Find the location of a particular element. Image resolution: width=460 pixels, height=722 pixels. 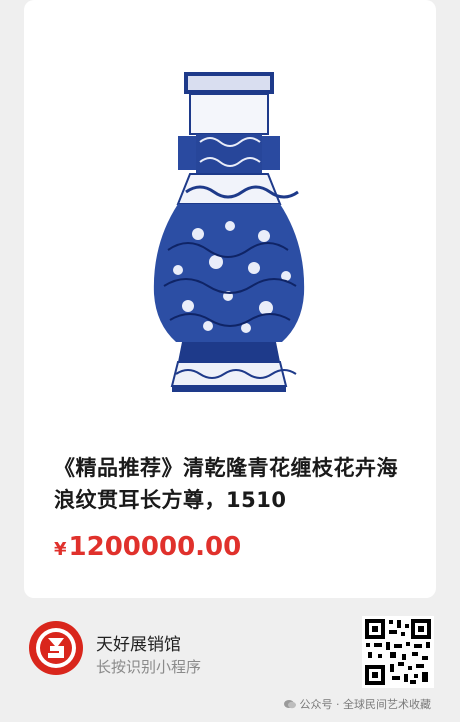

price-currency: ¥ is located at coordinates (60, 549).